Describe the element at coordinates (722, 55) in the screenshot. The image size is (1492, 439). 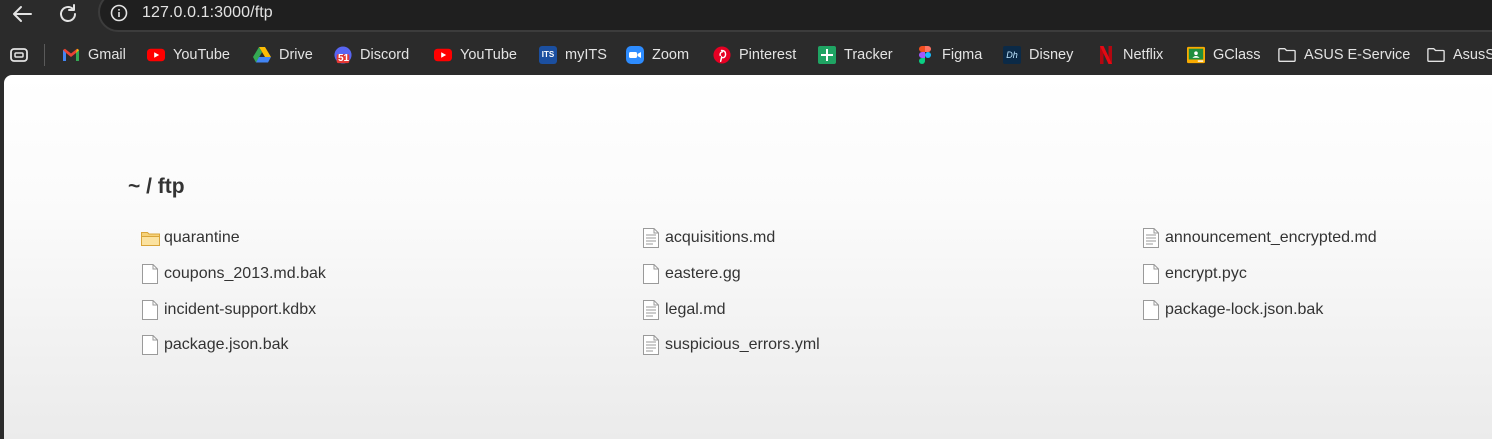
I see `pinterest-icon` at that location.